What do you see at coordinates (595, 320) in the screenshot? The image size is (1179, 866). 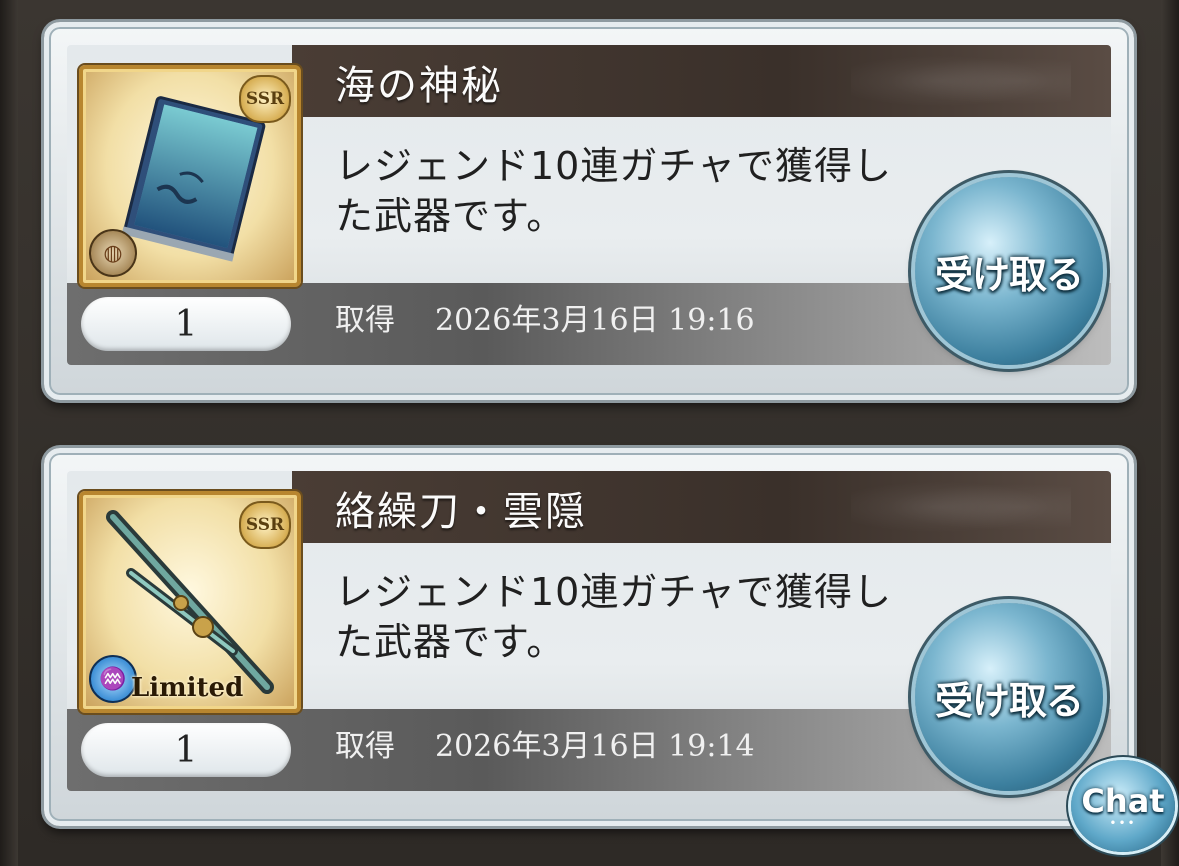 I see `obtained-date: 2026年3月16日 19:16` at bounding box center [595, 320].